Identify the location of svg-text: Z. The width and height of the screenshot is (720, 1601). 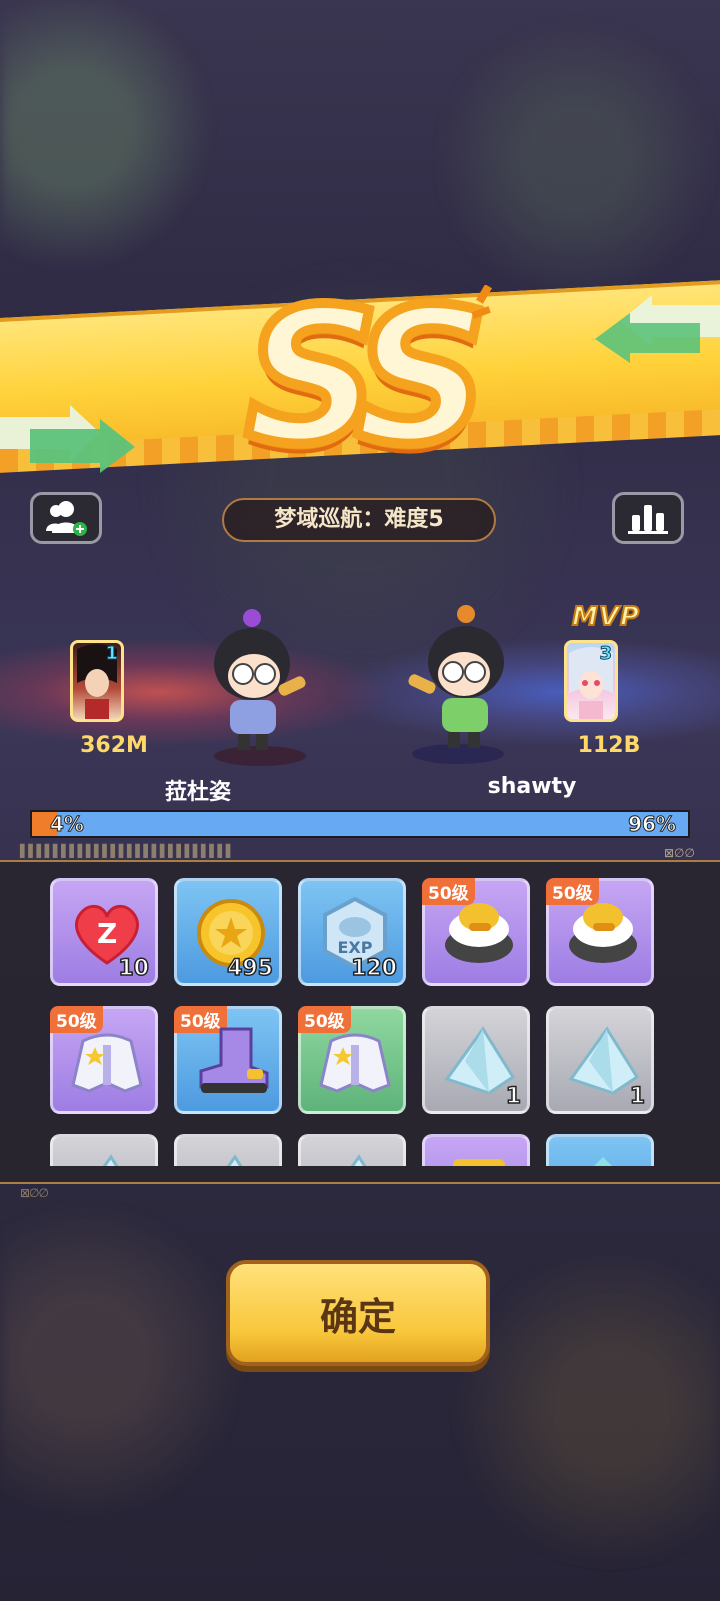
(107, 933).